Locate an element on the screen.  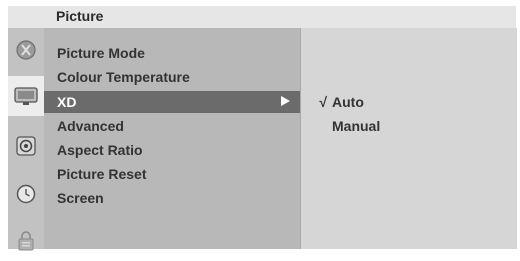
menu-item-colour-temperature: Colour Temperature is located at coordinates (172, 77).